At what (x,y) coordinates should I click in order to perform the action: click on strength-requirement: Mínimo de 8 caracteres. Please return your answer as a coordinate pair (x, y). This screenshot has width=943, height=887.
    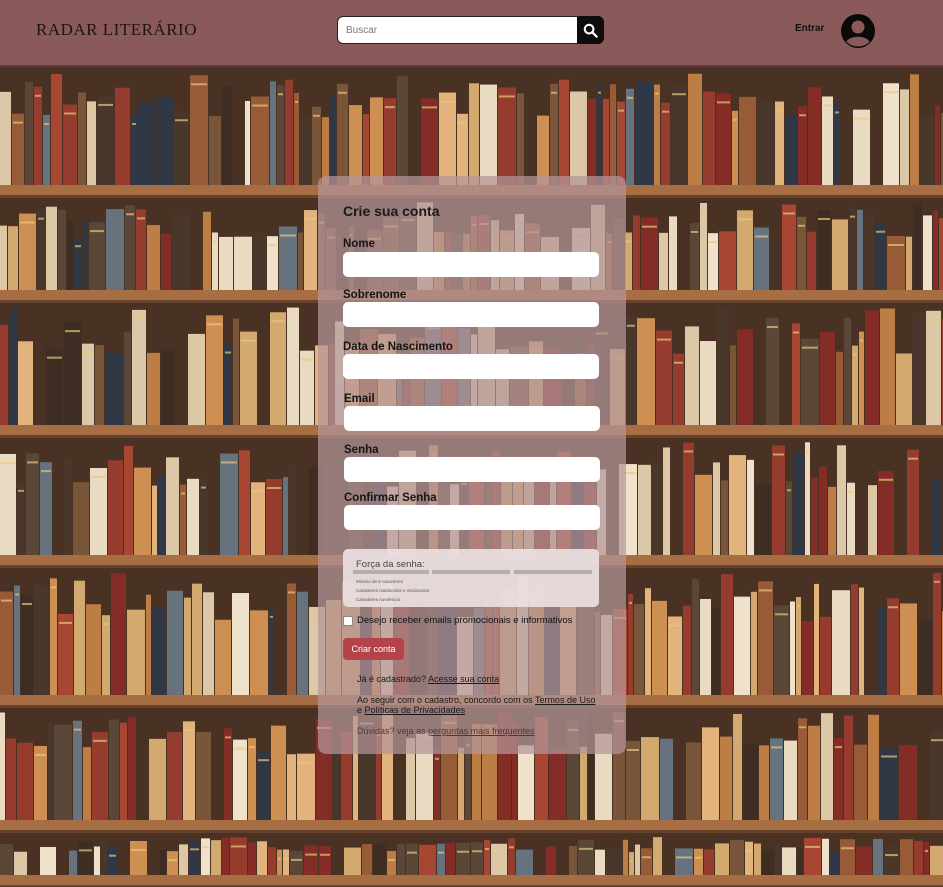
    Looking at the image, I should click on (380, 581).